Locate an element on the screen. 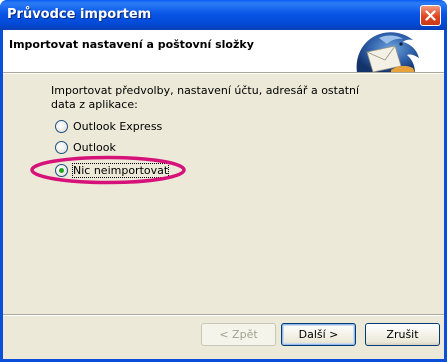  window-title: Průvodce importem is located at coordinates (79, 14).